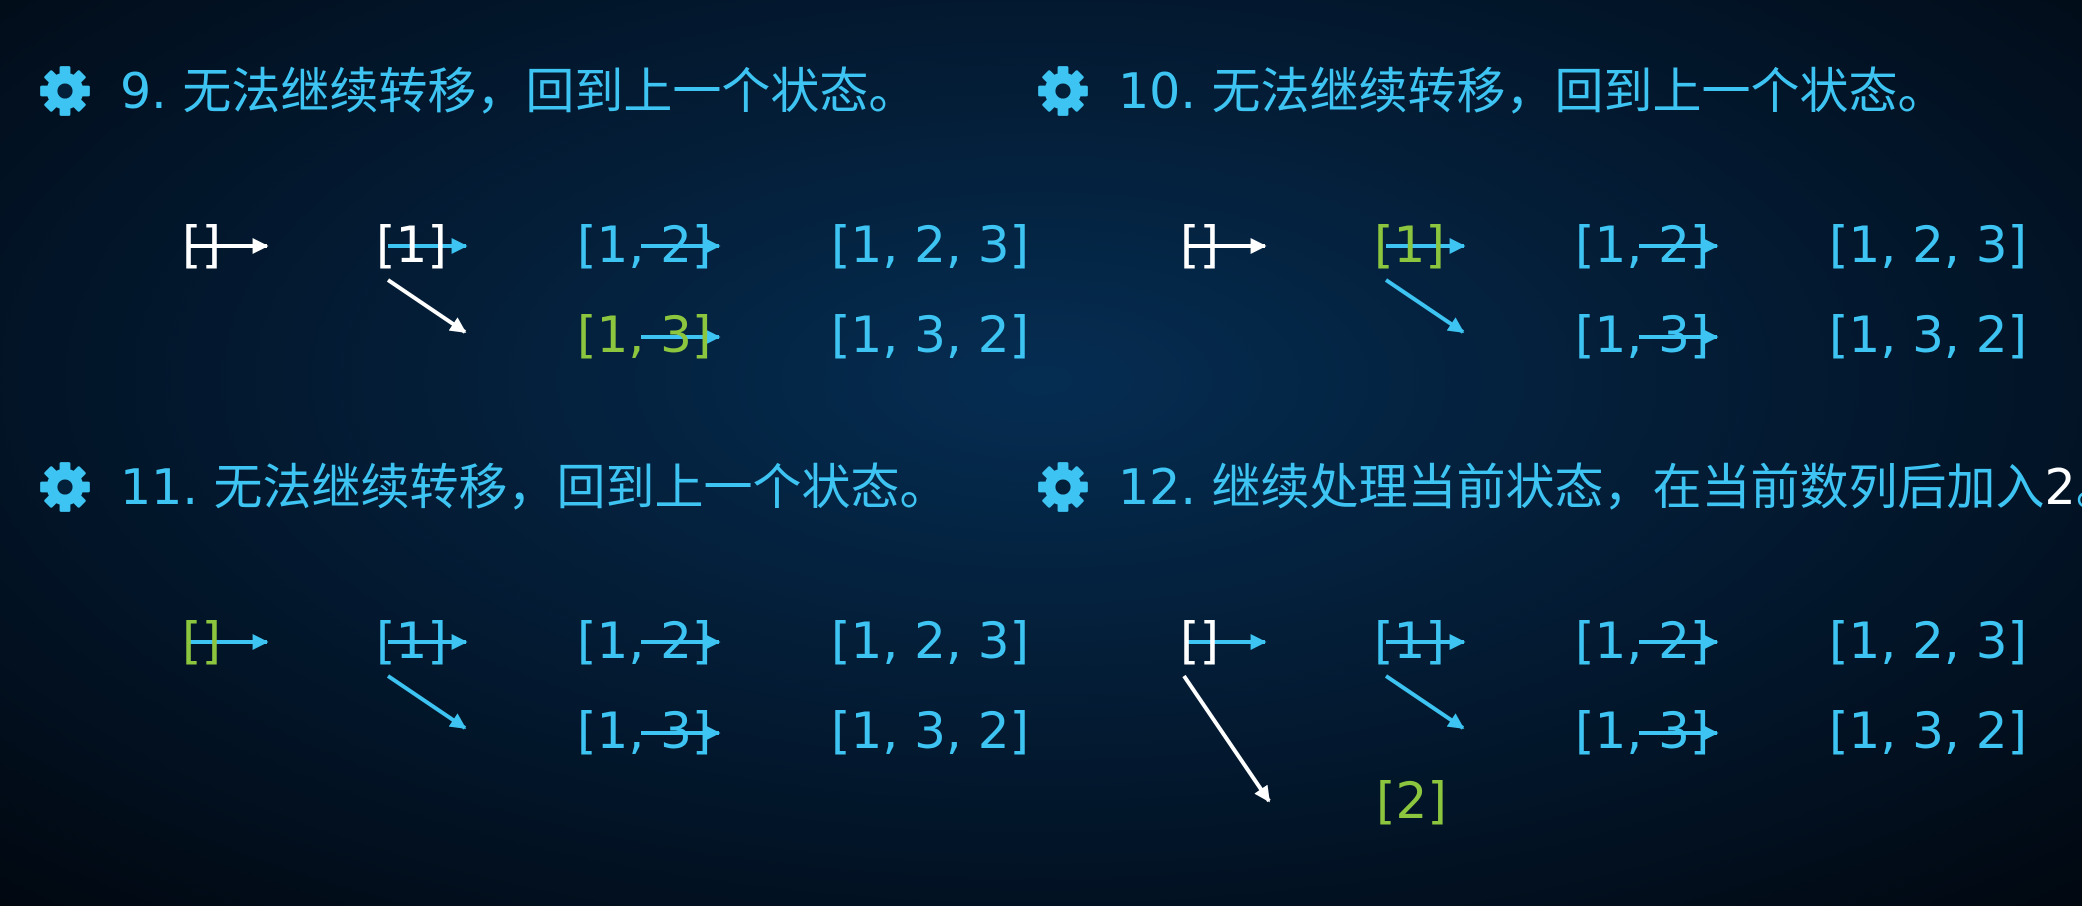 The width and height of the screenshot is (2082, 906). I want to click on title-text: 11. 无法继续转移，回到上一个状态。, so click(534, 487).